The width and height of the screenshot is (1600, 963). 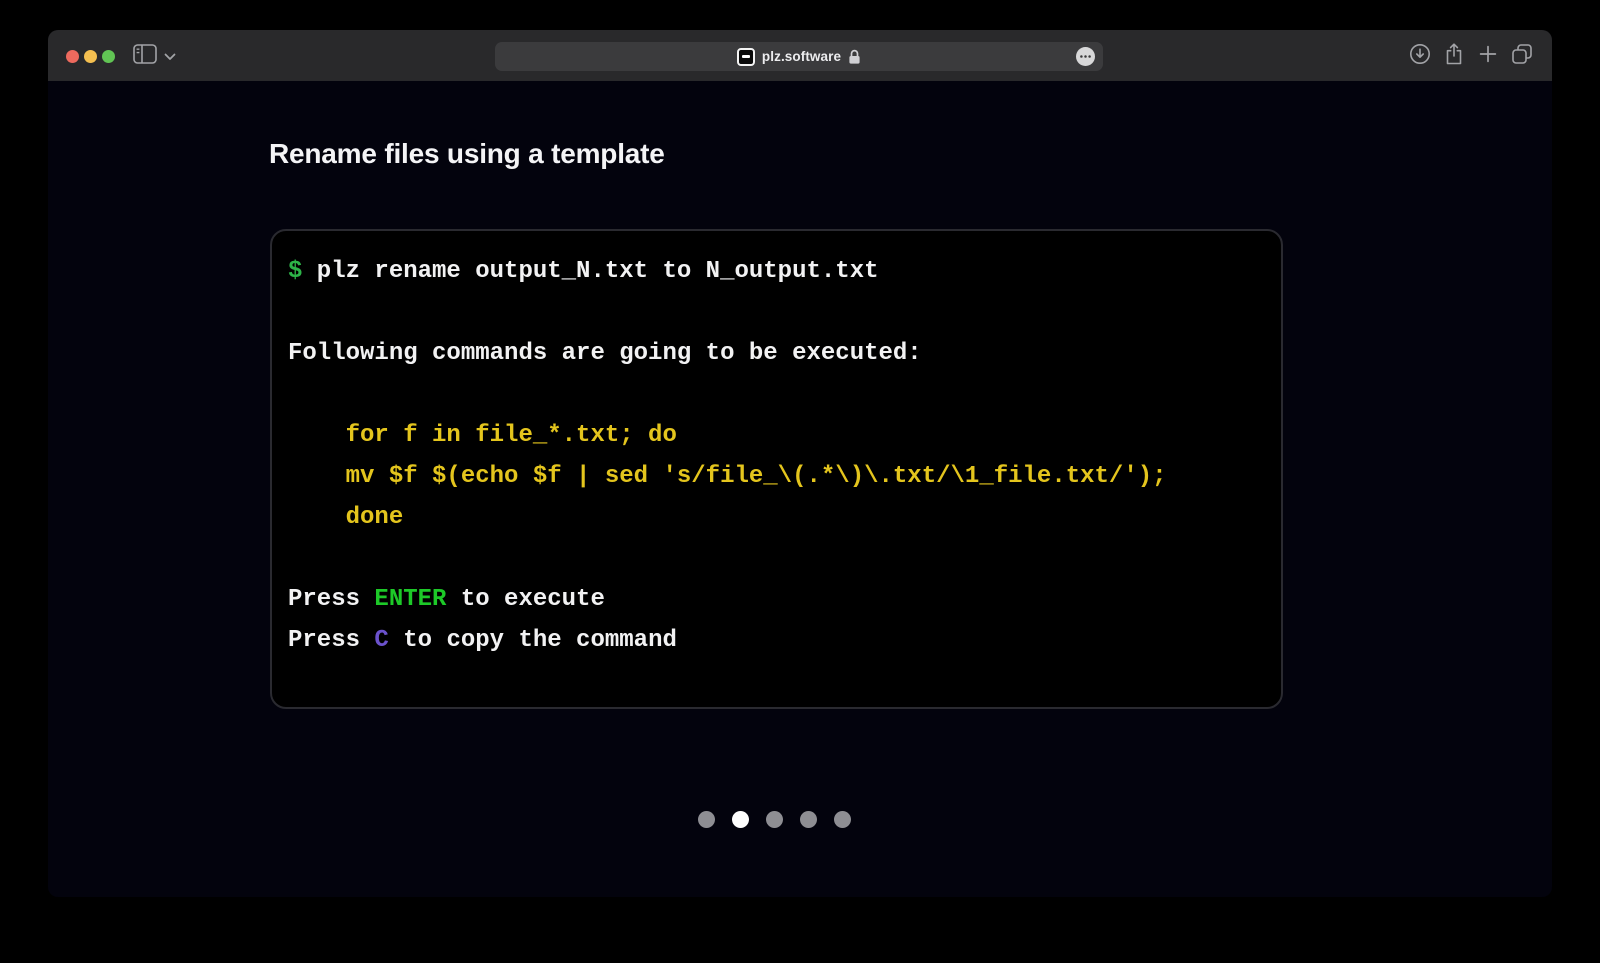 I want to click on tab-overview-icon, so click(x=1522, y=55).